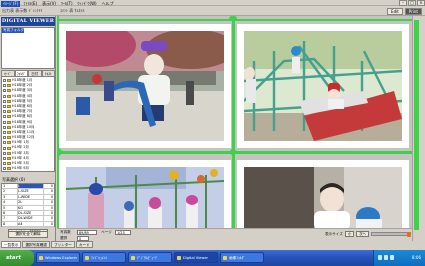 The width and height of the screenshot is (425, 266). What do you see at coordinates (403, 3) in the screenshot?
I see `minimize-icon: –` at bounding box center [403, 3].